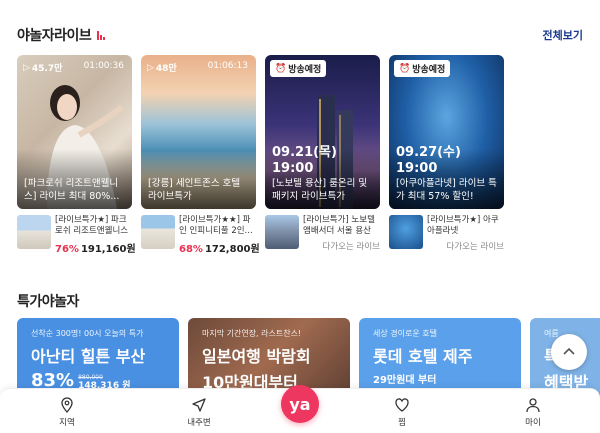 This screenshot has width=600, height=433. I want to click on tab-nearby-label: 내주변, so click(199, 423).